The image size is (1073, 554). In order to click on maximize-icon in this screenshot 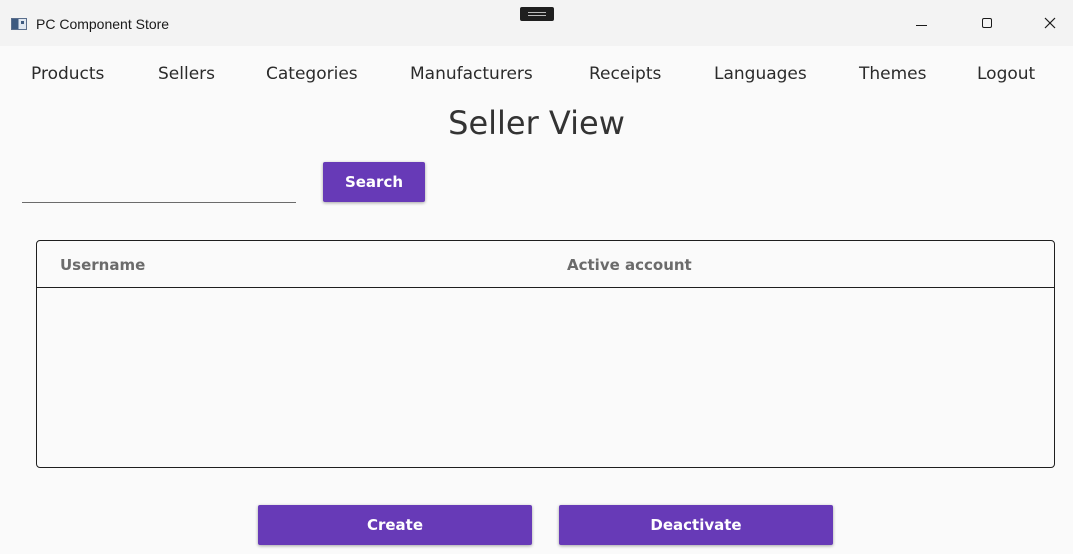, I will do `click(987, 23)`.